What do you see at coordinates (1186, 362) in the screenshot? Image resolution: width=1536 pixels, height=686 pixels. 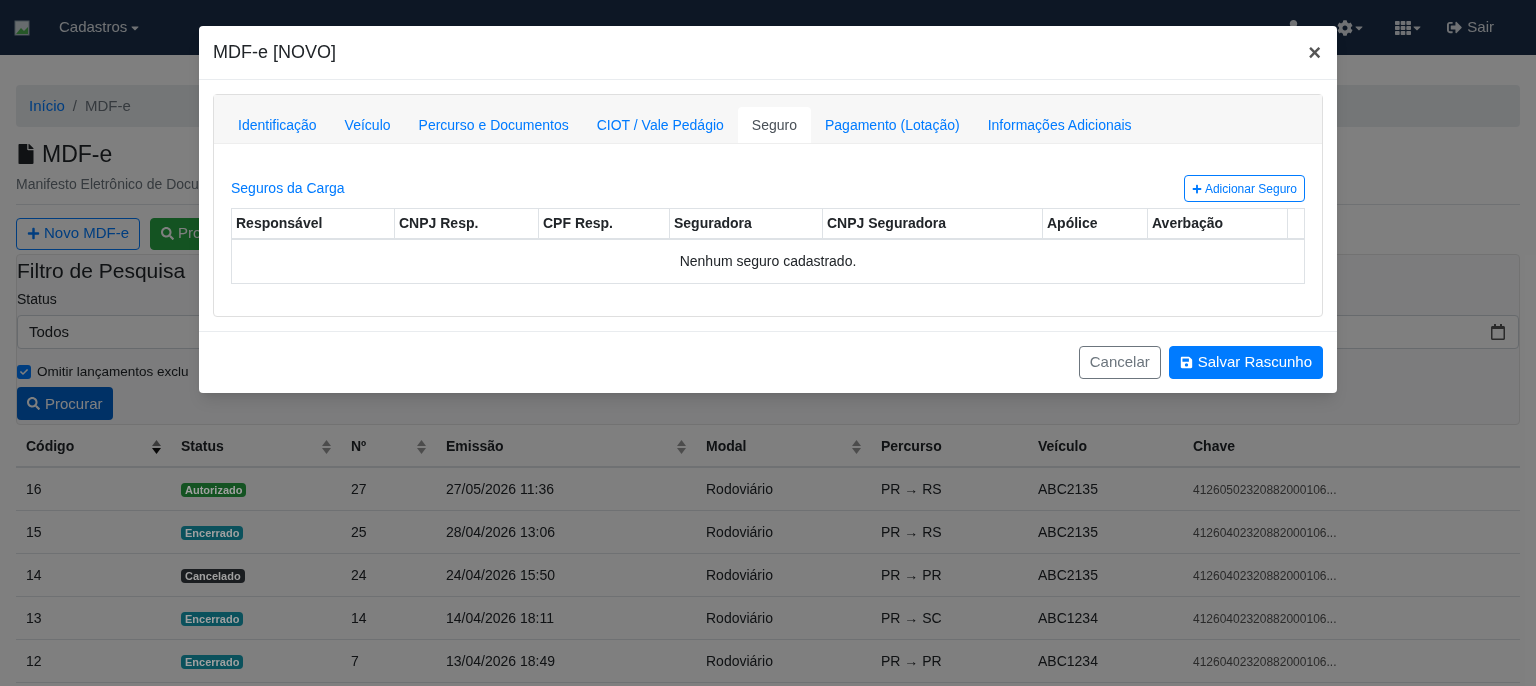 I see `save-icon` at bounding box center [1186, 362].